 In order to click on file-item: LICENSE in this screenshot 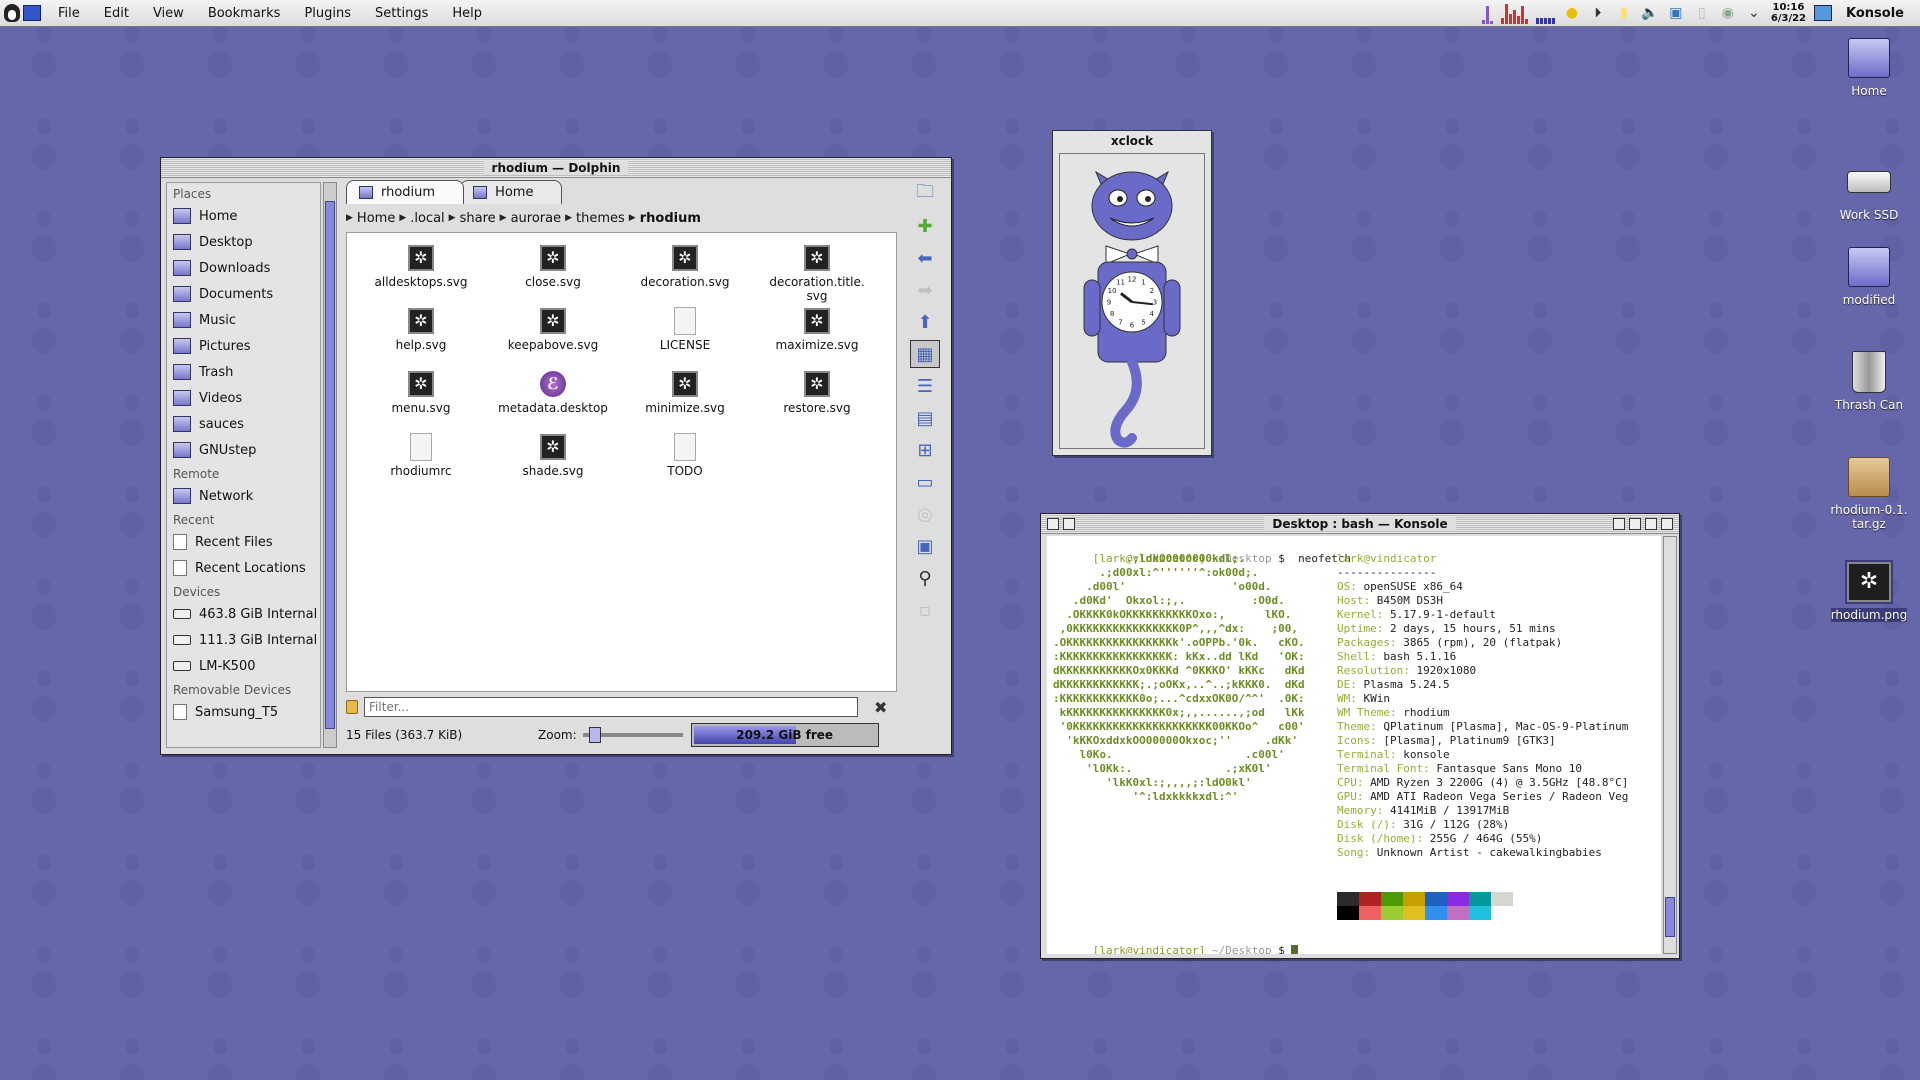, I will do `click(685, 337)`.